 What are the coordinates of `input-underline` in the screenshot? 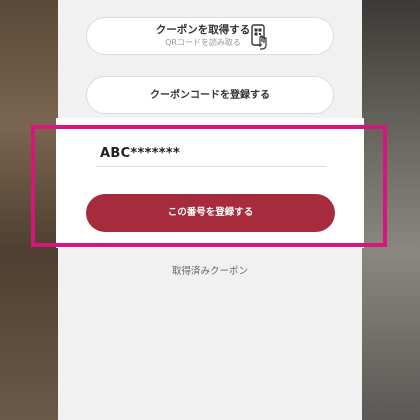 It's located at (211, 166).